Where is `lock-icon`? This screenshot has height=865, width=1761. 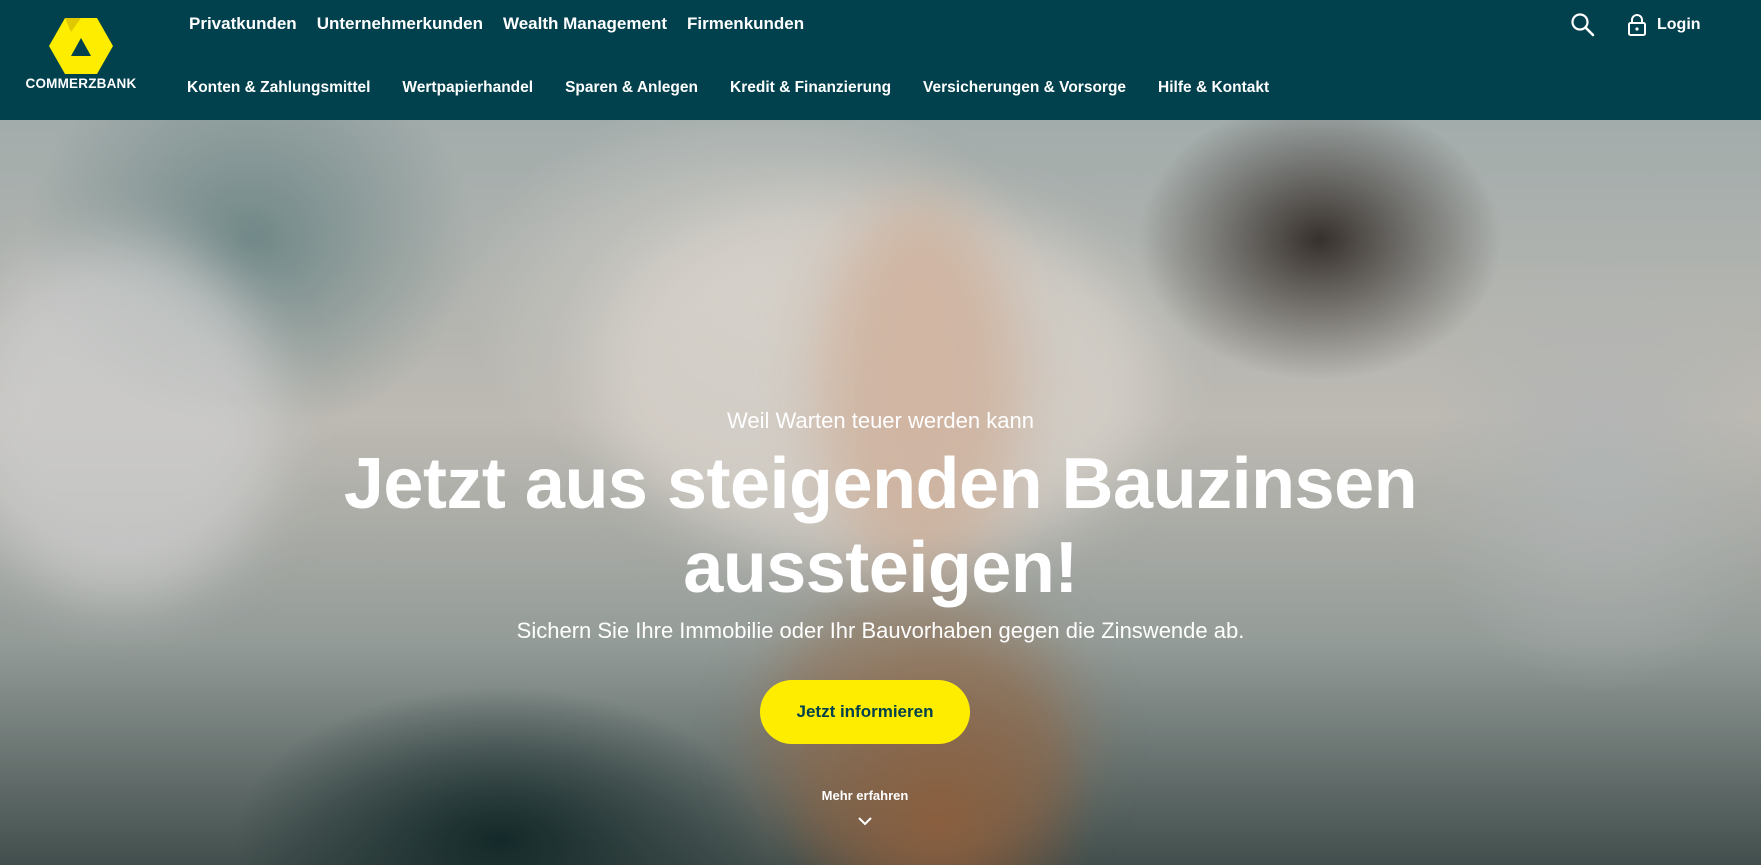 lock-icon is located at coordinates (1637, 25).